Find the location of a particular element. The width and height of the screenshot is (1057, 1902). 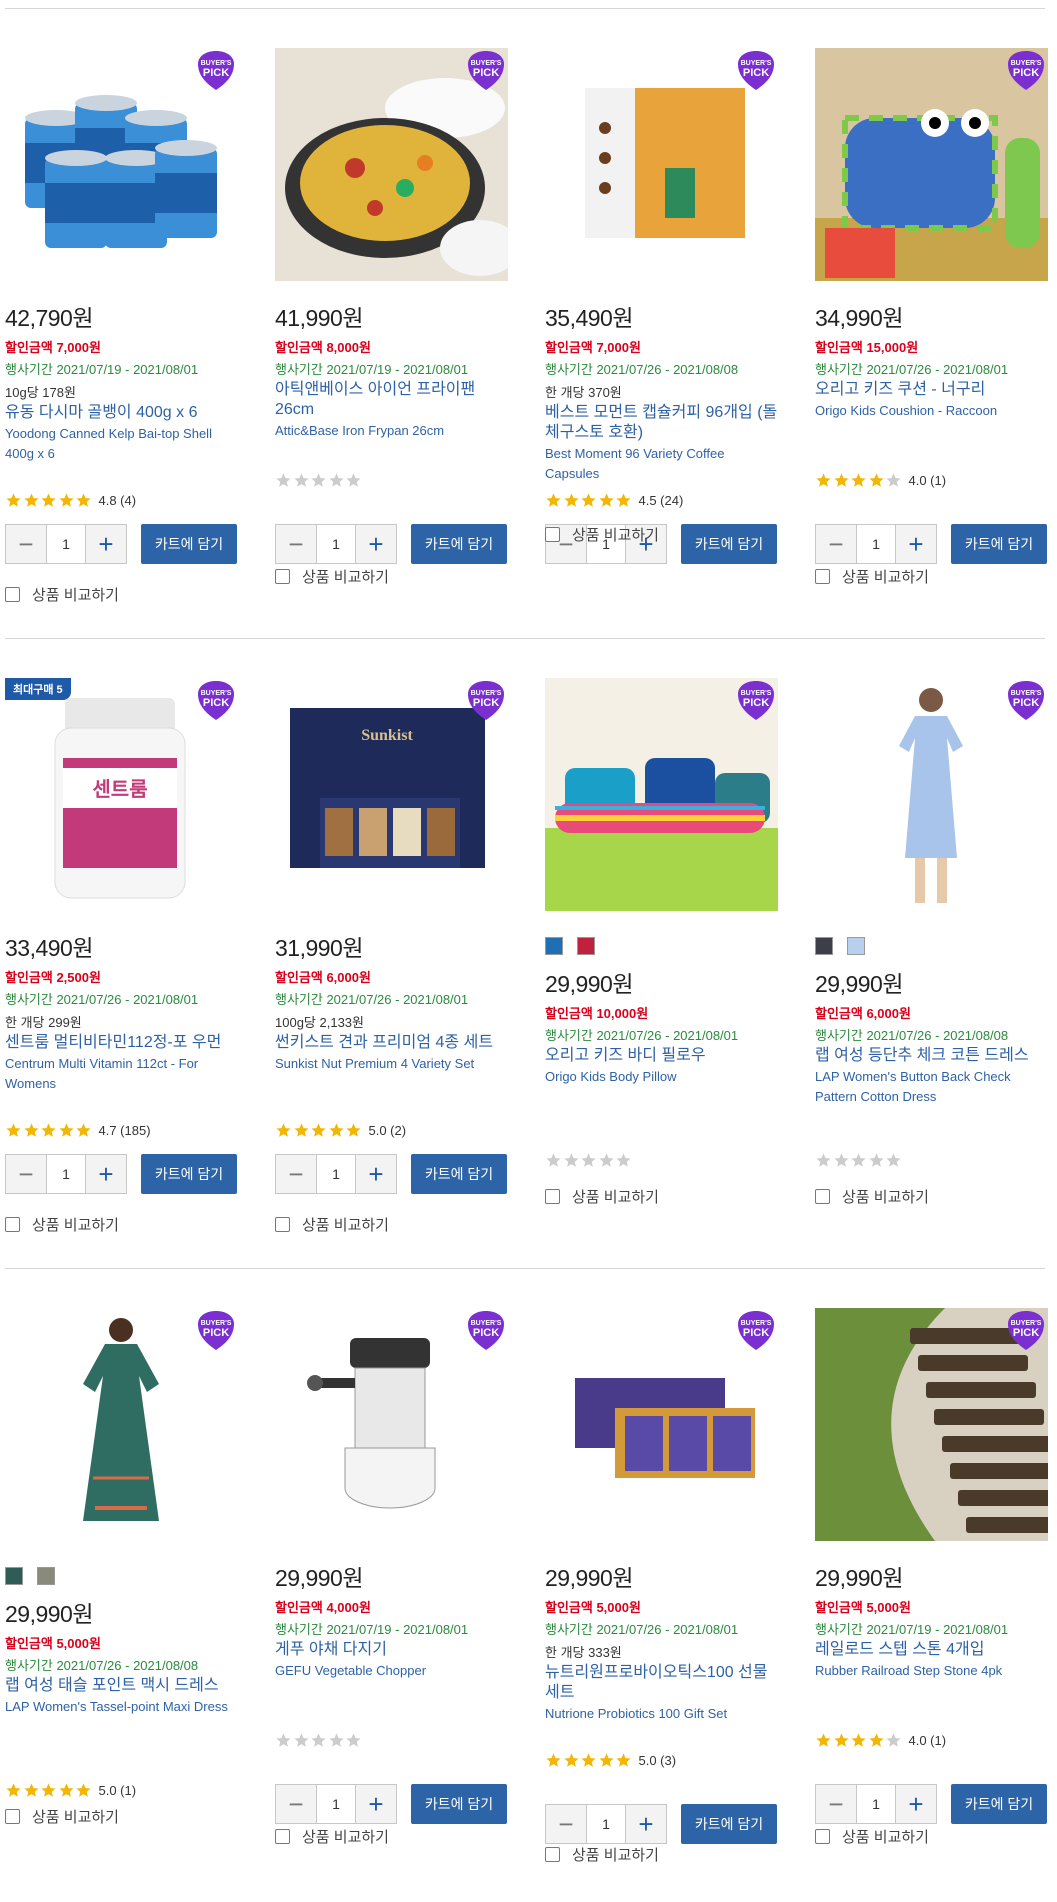

product-title-ko: 랩 여성 태슬 포인트 맥시 드레스 is located at coordinates (121, 1686).